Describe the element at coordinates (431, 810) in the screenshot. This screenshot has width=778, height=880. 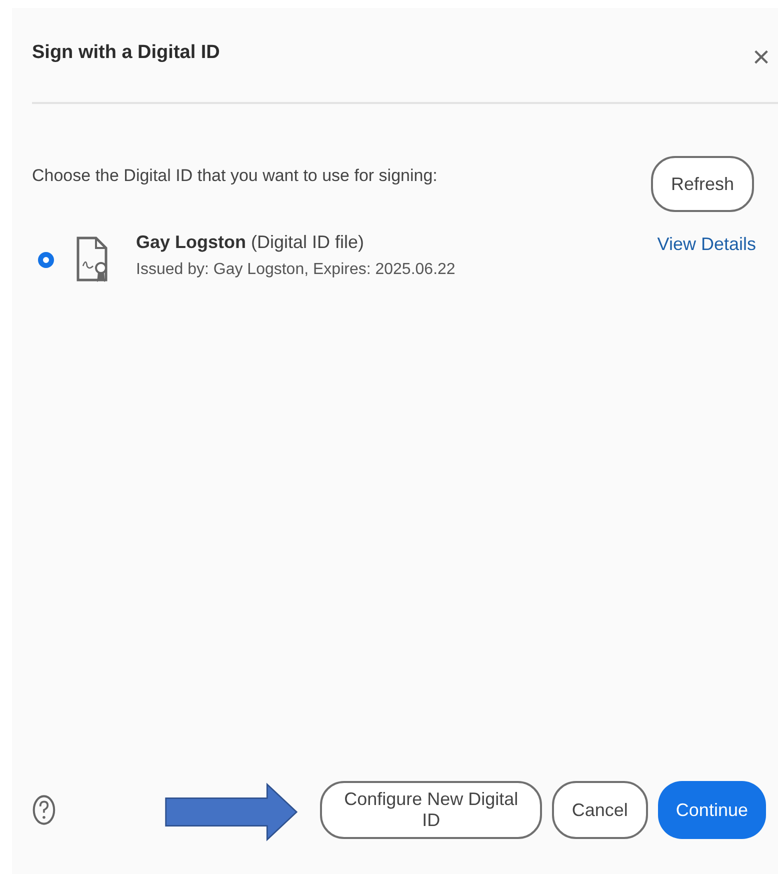
I see `dialog-button: Configure New Digital ID` at that location.